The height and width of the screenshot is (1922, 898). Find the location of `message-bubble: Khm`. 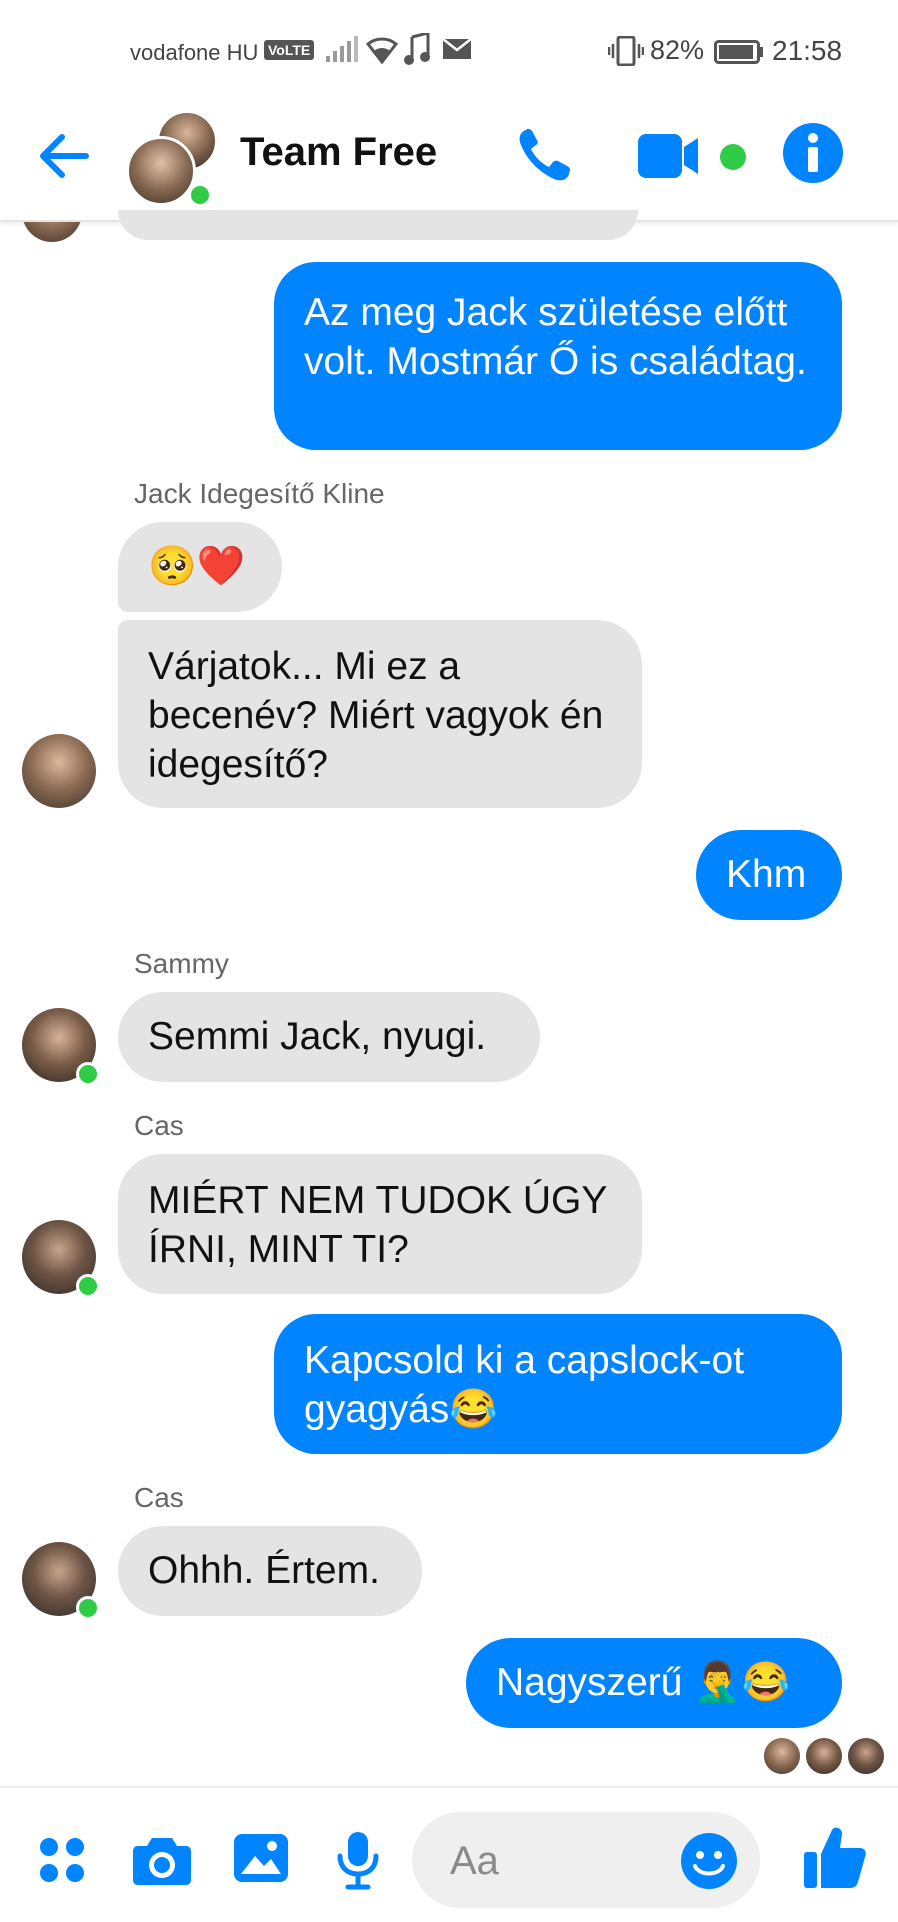

message-bubble: Khm is located at coordinates (769, 875).